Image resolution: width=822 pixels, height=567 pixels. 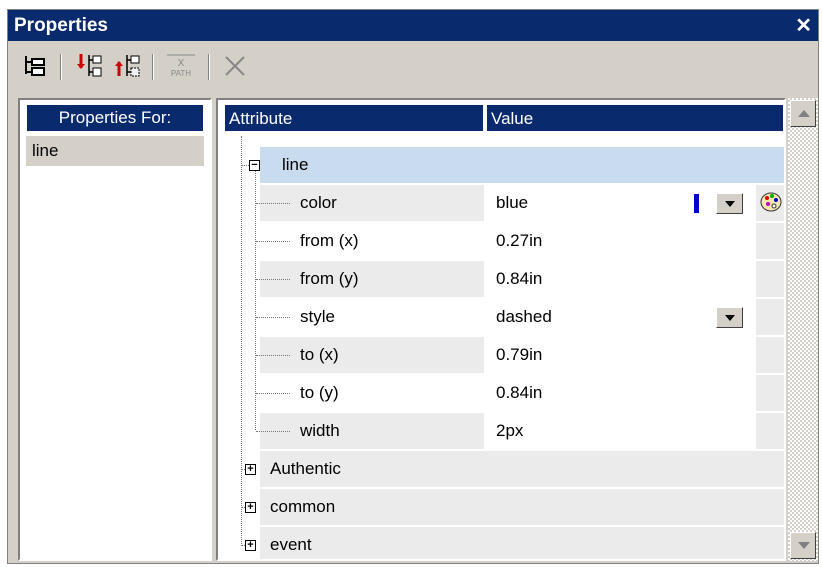 I want to click on xpath-icon: X PATH, so click(x=181, y=66).